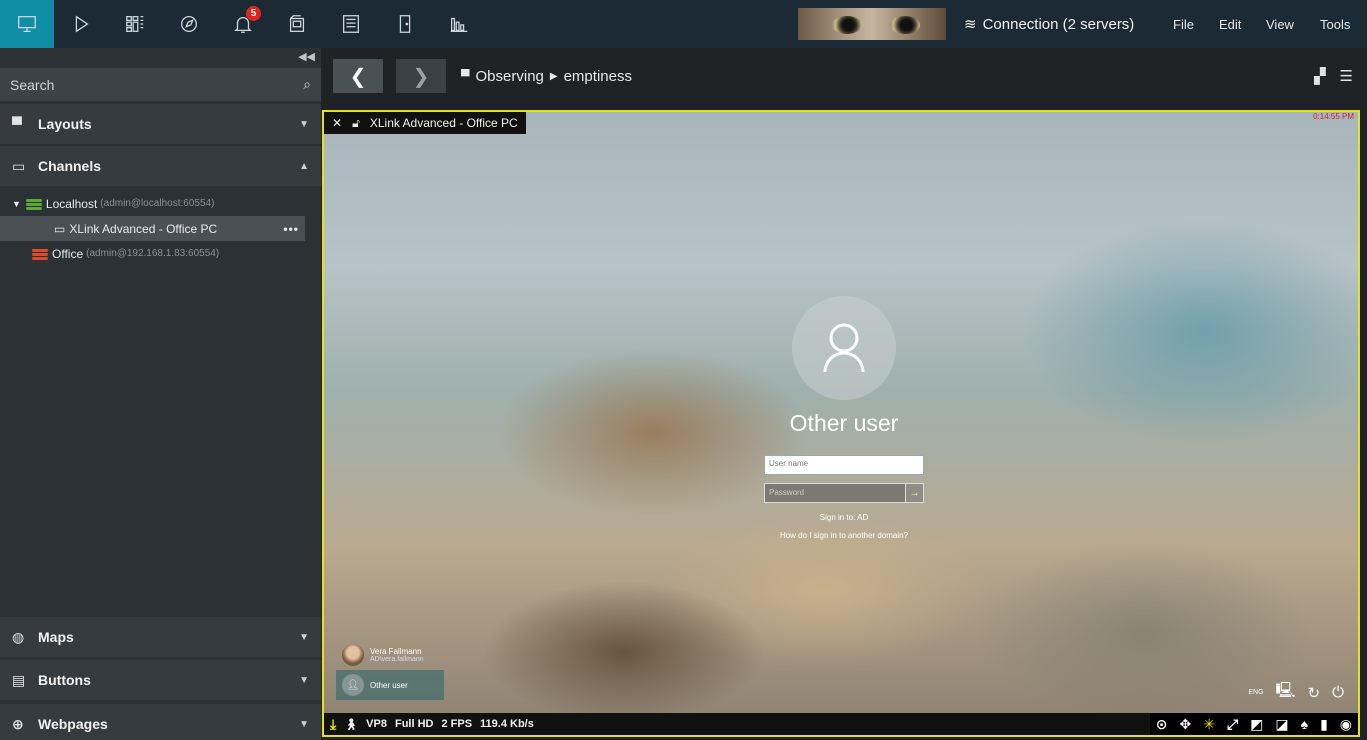  What do you see at coordinates (160, 637) in the screenshot?
I see `section-maps: ◍ Maps ▼` at bounding box center [160, 637].